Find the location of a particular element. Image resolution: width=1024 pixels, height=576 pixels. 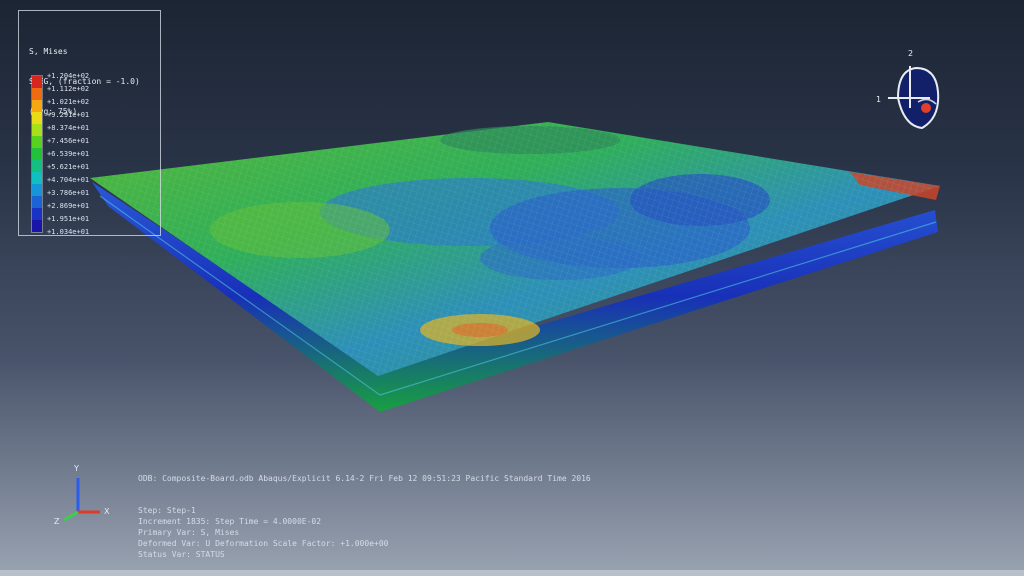

bottom-status-strip is located at coordinates (512, 573).